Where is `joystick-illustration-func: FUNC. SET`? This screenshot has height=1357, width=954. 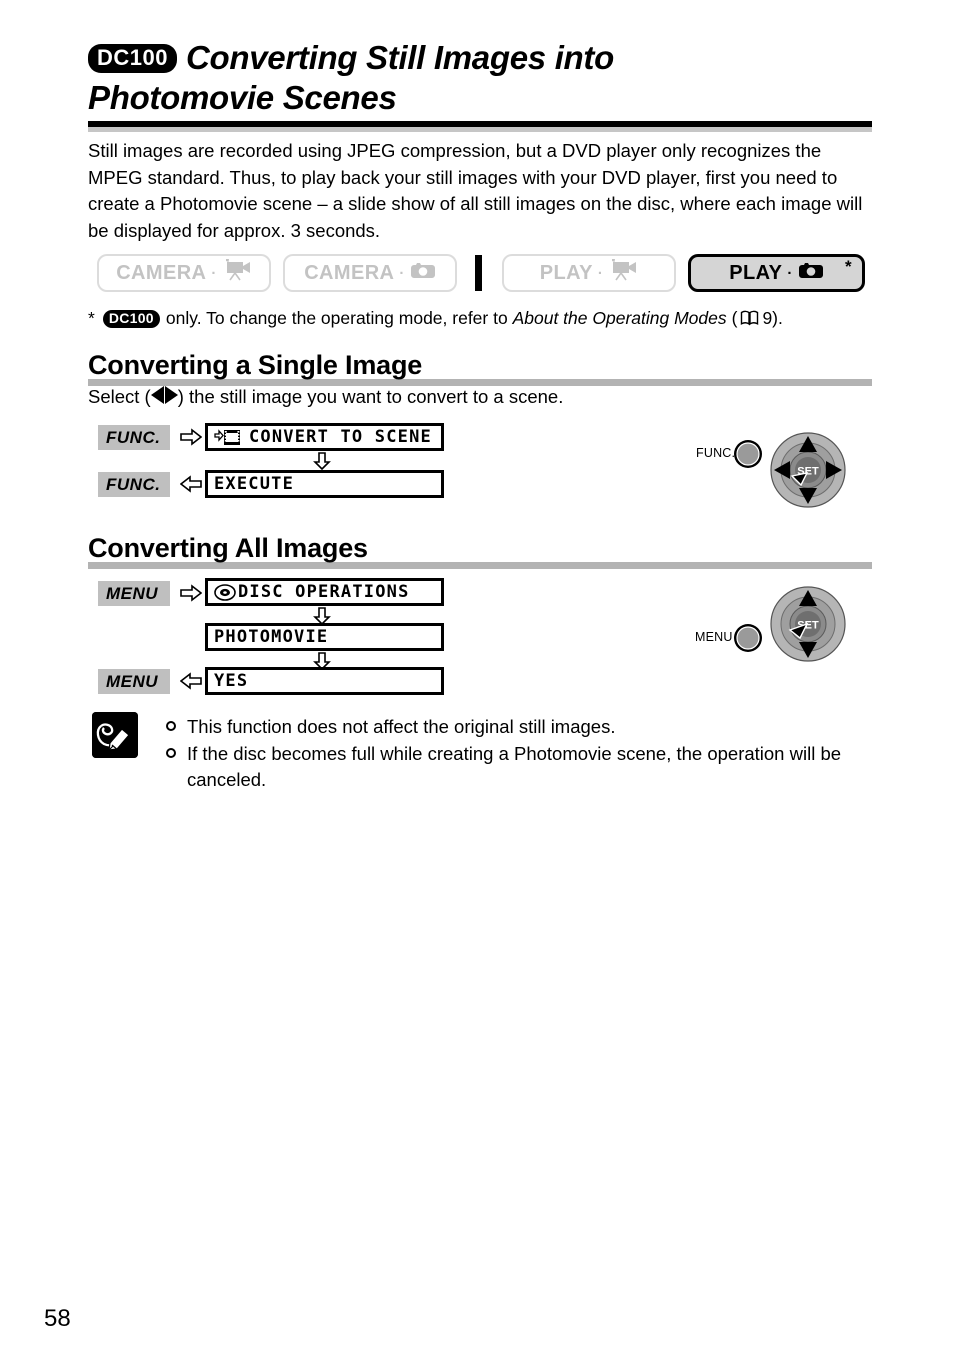 joystick-illustration-func: FUNC. SET is located at coordinates (781, 472).